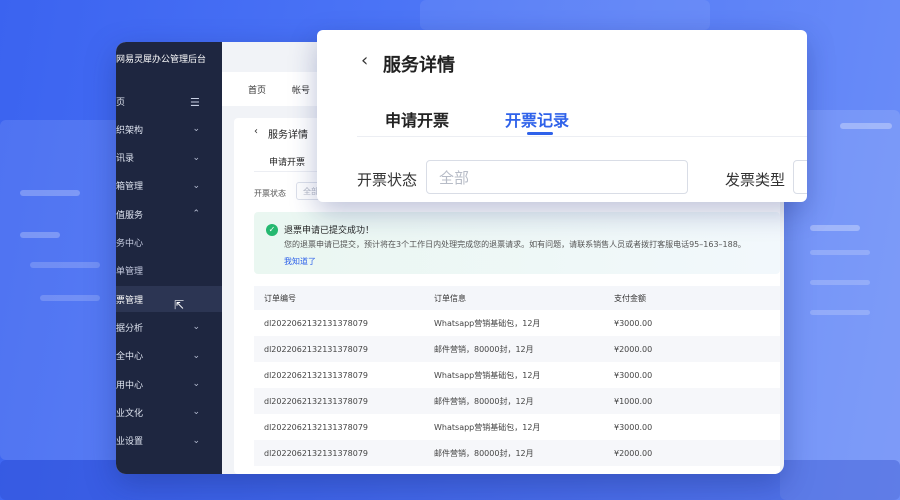 This screenshot has height=500, width=900. Describe the element at coordinates (329, 231) in the screenshot. I see `alert-title: 退票申请已提交成功！` at that location.